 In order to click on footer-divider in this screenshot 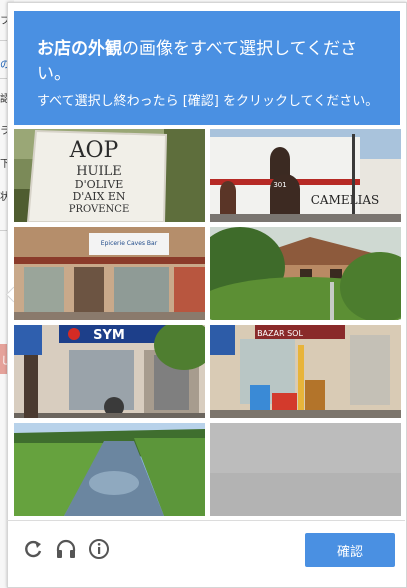, I will do `click(206, 520)`.